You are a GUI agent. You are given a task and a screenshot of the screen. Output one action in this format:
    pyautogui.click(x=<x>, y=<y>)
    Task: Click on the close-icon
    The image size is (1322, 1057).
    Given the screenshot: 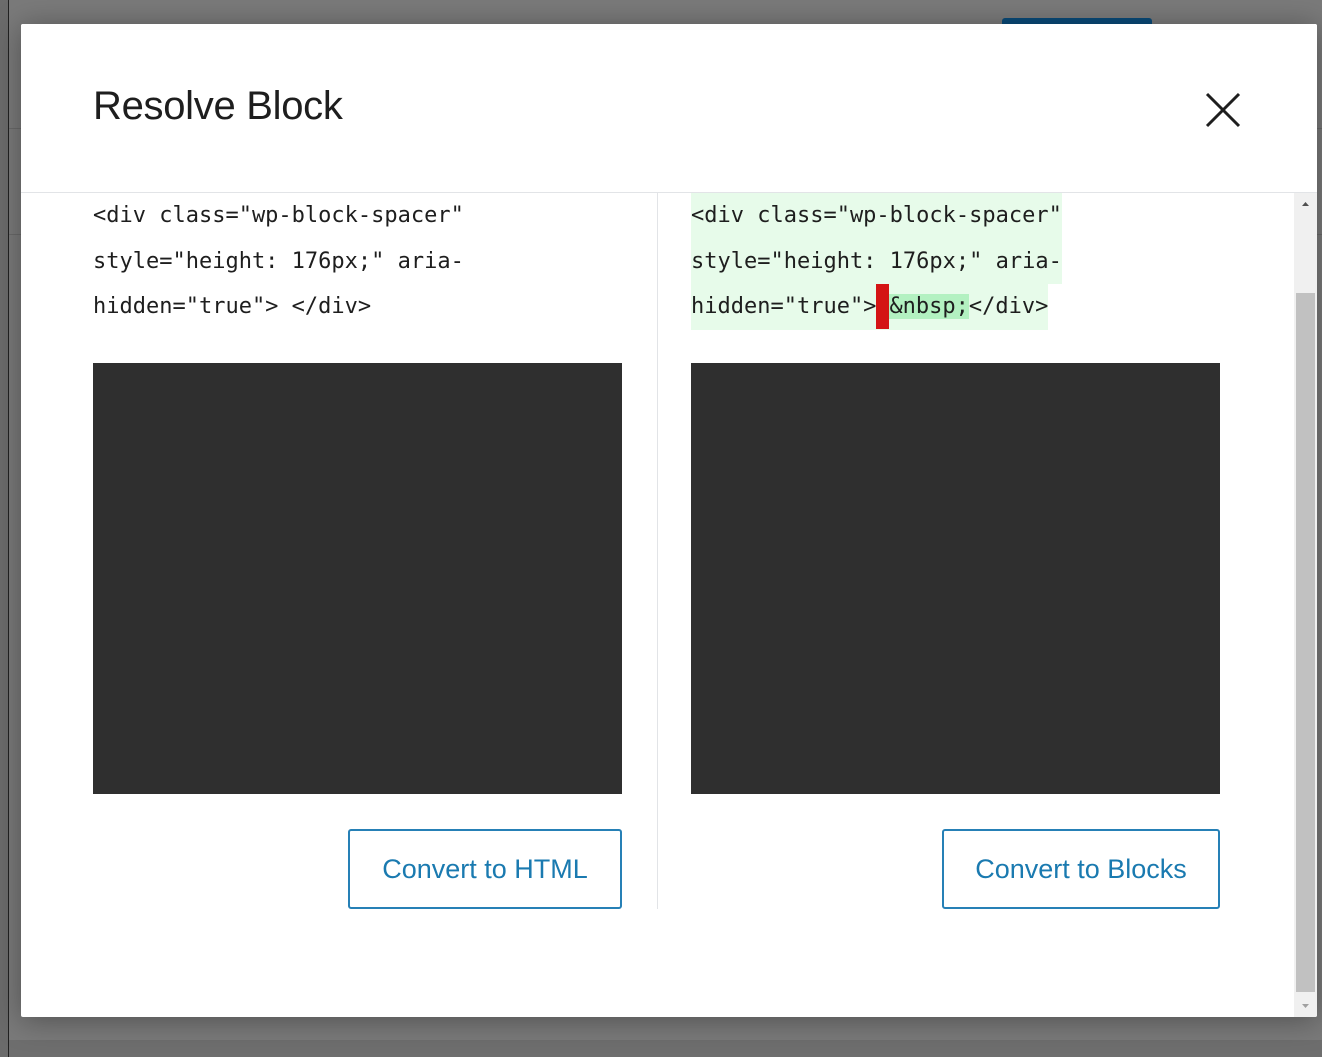 What is the action you would take?
    pyautogui.click(x=1223, y=110)
    